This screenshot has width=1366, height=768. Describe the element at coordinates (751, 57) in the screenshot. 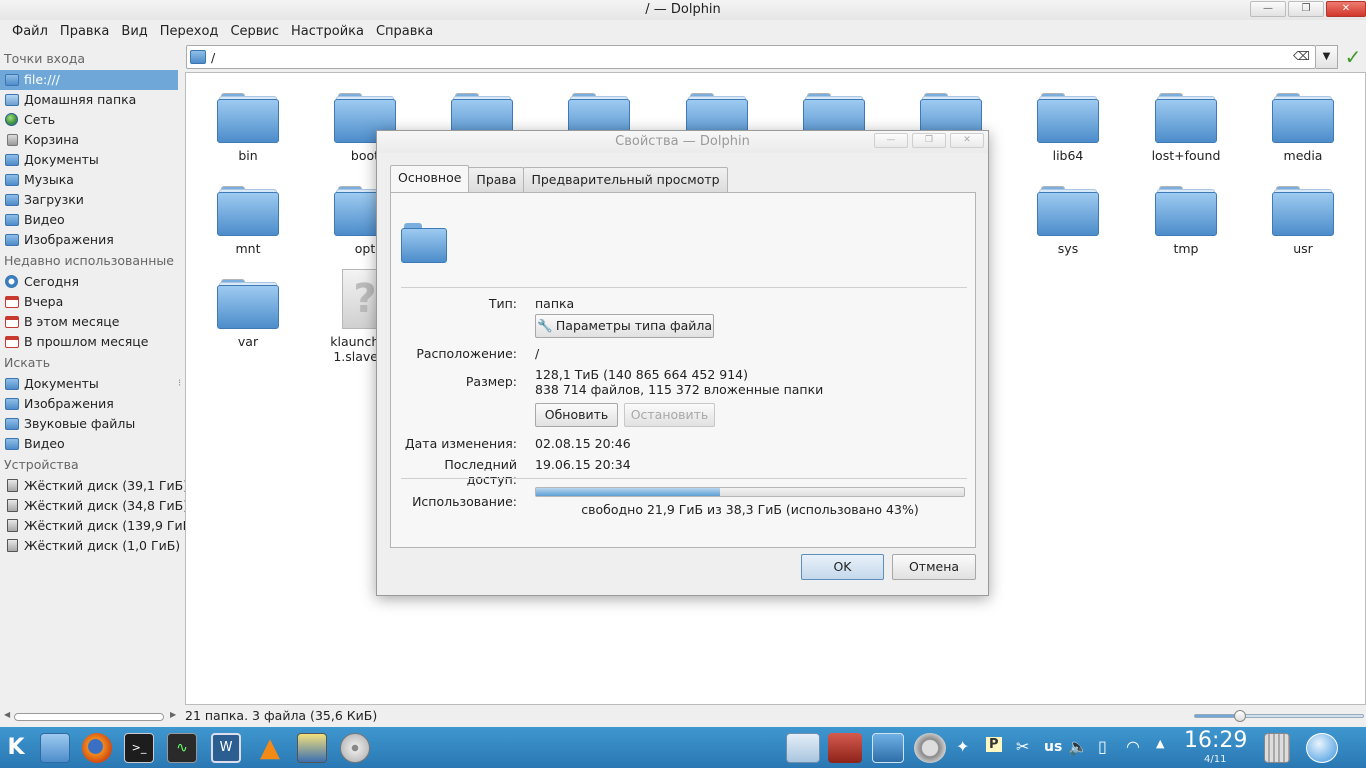

I see `location-bar: / ⌫` at that location.